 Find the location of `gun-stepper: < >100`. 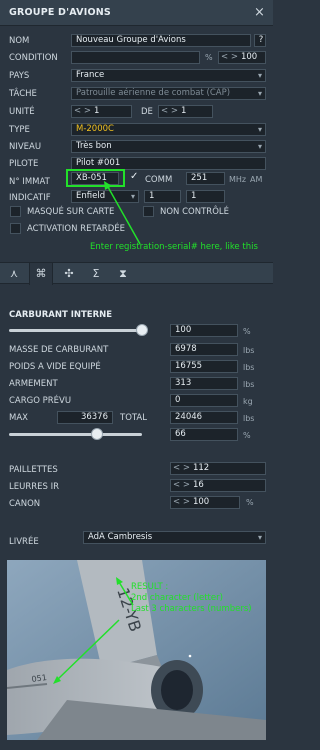

gun-stepper: < >100 is located at coordinates (205, 502).